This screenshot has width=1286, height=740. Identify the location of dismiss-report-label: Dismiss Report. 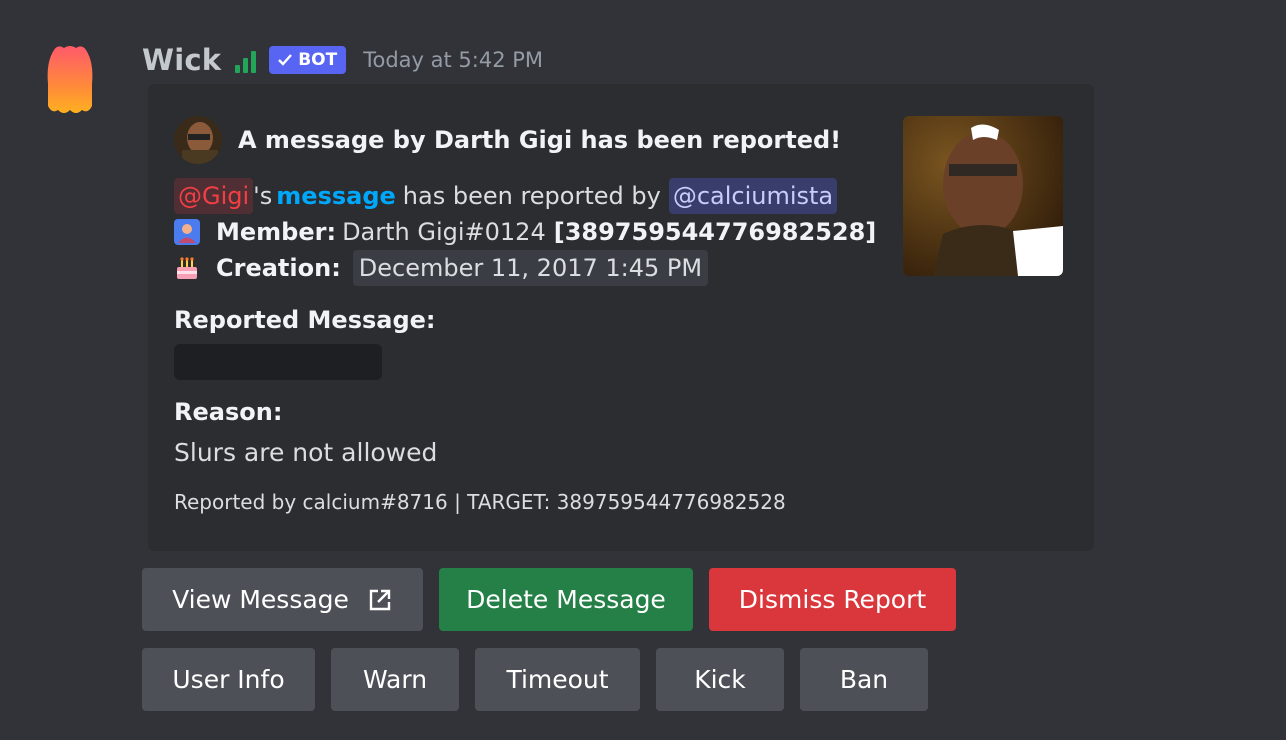
(832, 599).